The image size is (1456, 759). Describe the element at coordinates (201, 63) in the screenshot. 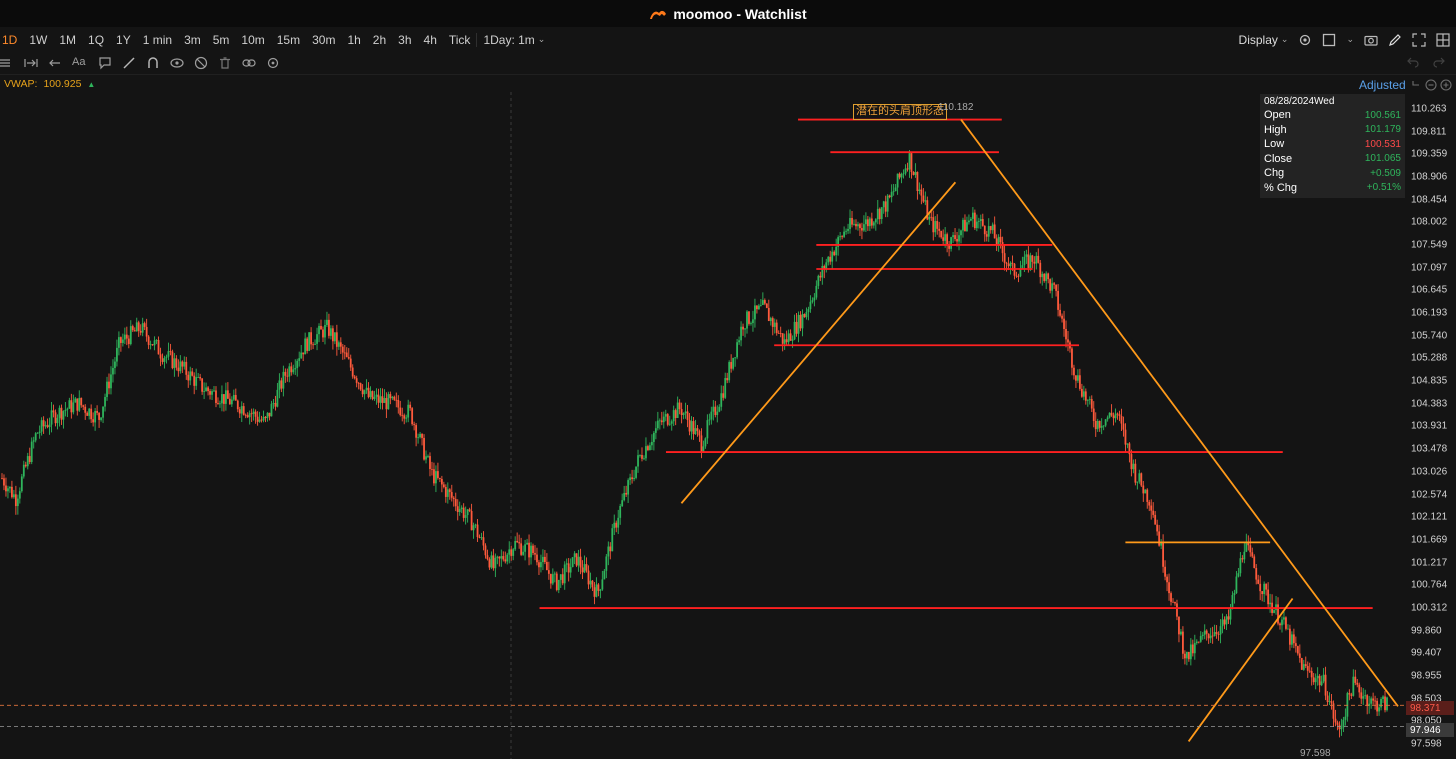

I see `hide-icon` at that location.